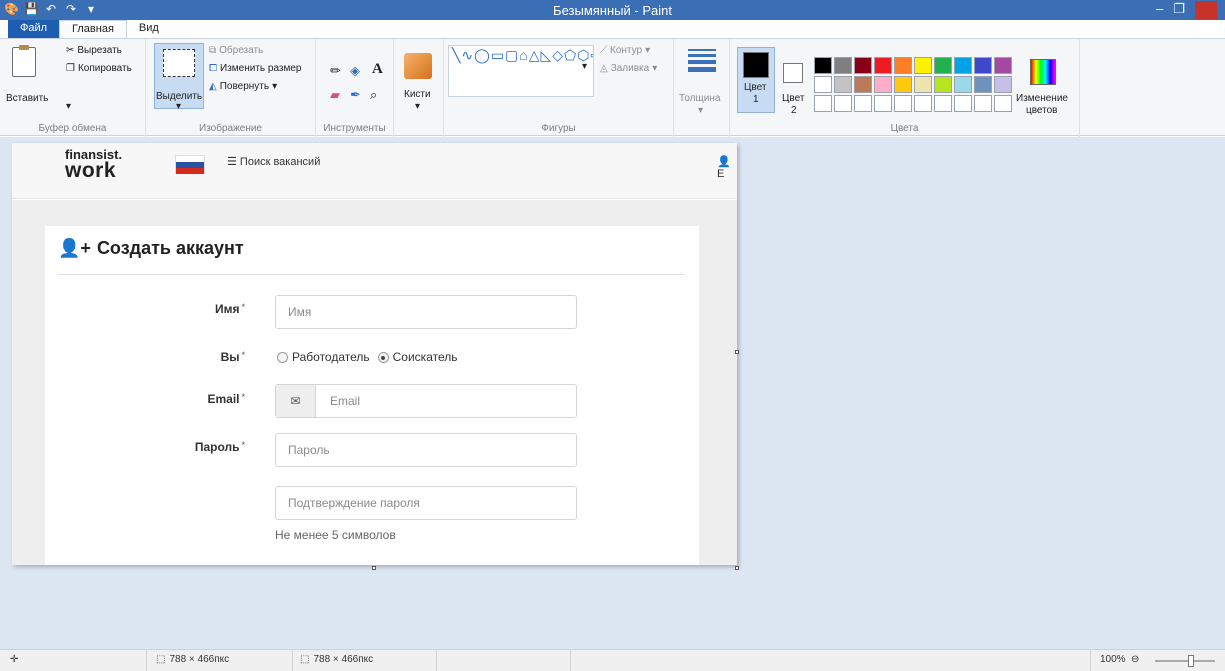 This screenshot has height=671, width=1225. What do you see at coordinates (1179, 10) in the screenshot?
I see `maximize-button: ❐` at bounding box center [1179, 10].